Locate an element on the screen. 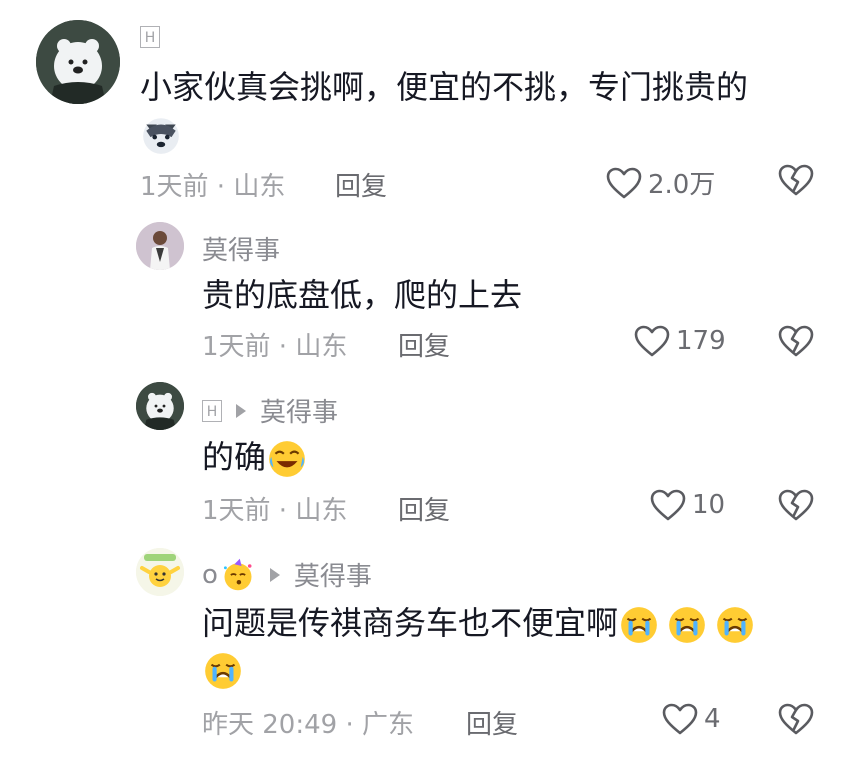  comment-text-content: 问题是传祺商务车也不便宜啊 is located at coordinates (410, 623).